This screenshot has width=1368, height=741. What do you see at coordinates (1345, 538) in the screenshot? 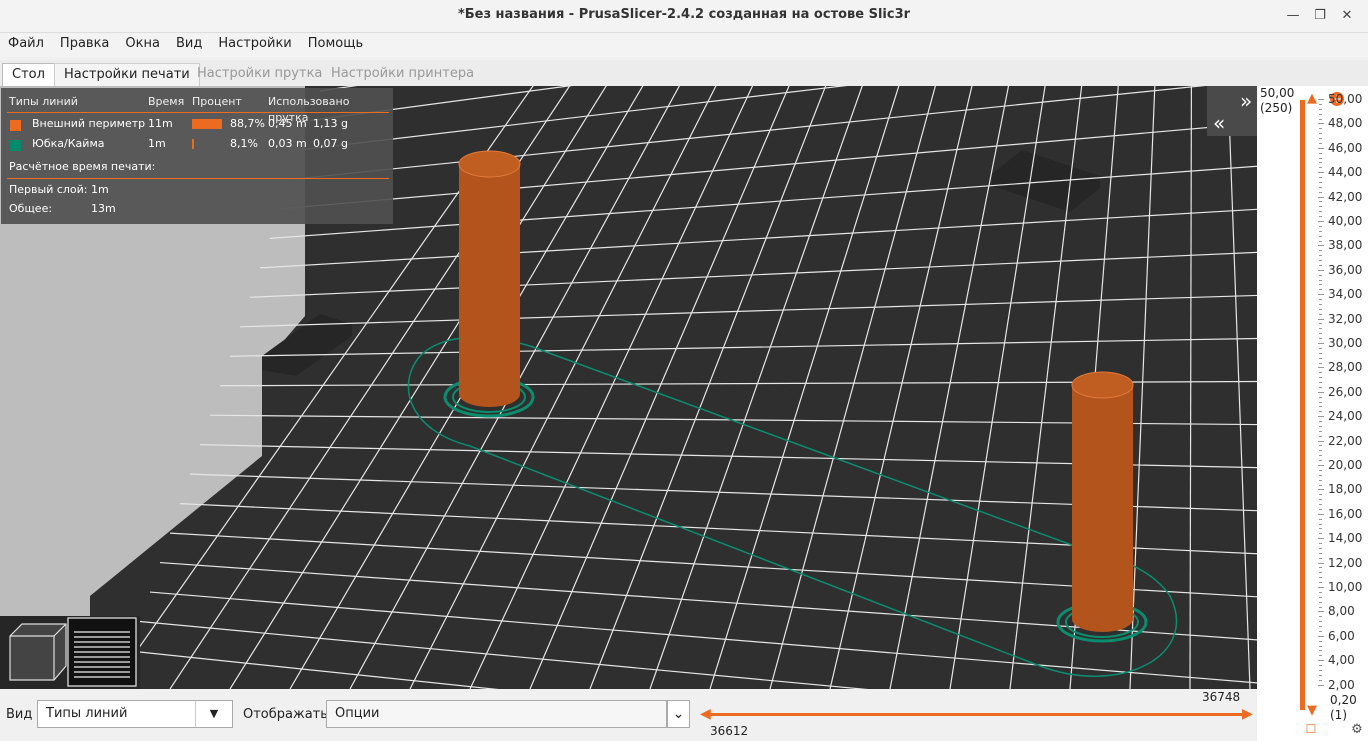
I see `layer-tick-label: 14,00` at bounding box center [1345, 538].